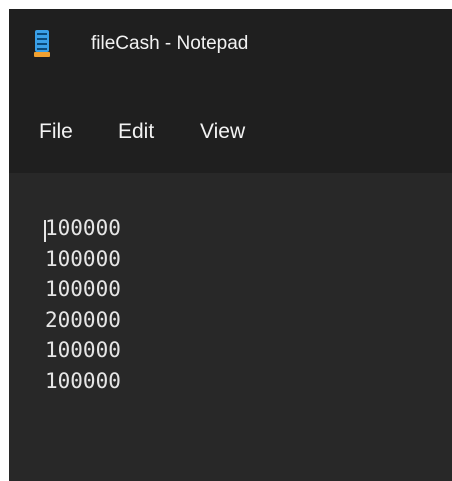 This screenshot has height=481, width=452. What do you see at coordinates (42, 43) in the screenshot?
I see `notepad-icon` at bounding box center [42, 43].